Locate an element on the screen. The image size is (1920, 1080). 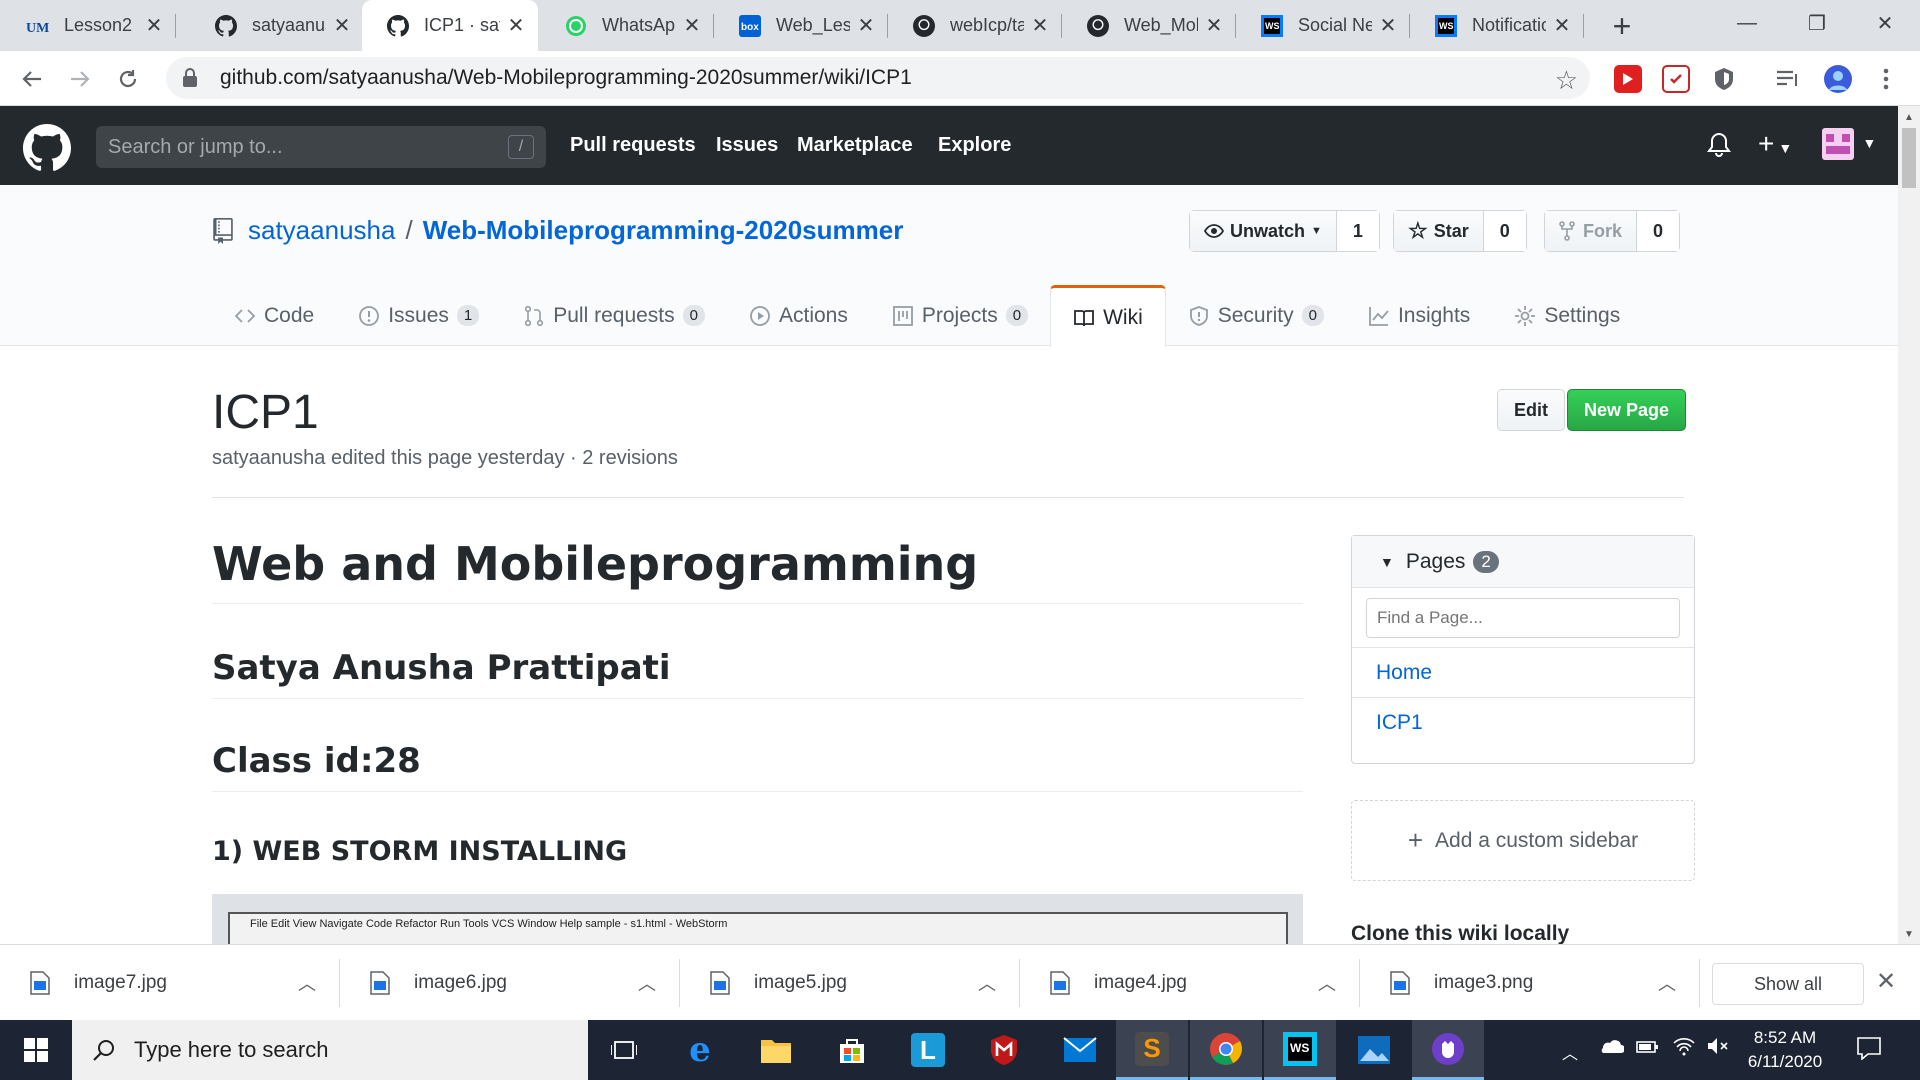
tab-projects: Projects 0 is located at coordinates (960, 315).